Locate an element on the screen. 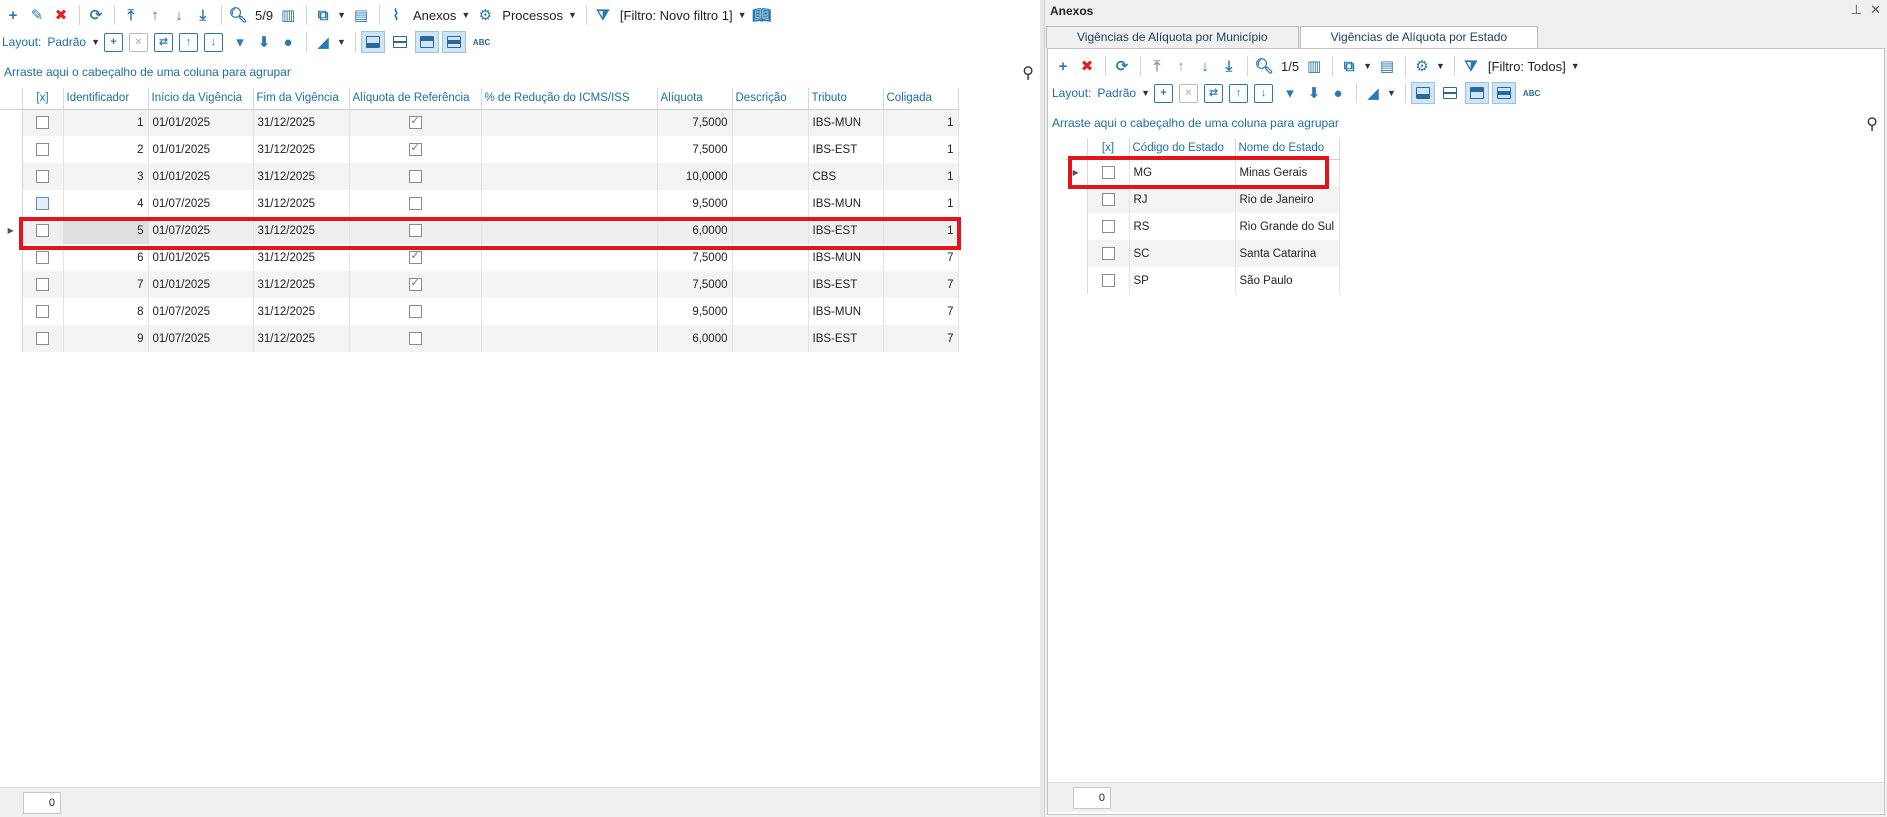 The width and height of the screenshot is (1887, 817). edit-icon: ✎ is located at coordinates (37, 15).